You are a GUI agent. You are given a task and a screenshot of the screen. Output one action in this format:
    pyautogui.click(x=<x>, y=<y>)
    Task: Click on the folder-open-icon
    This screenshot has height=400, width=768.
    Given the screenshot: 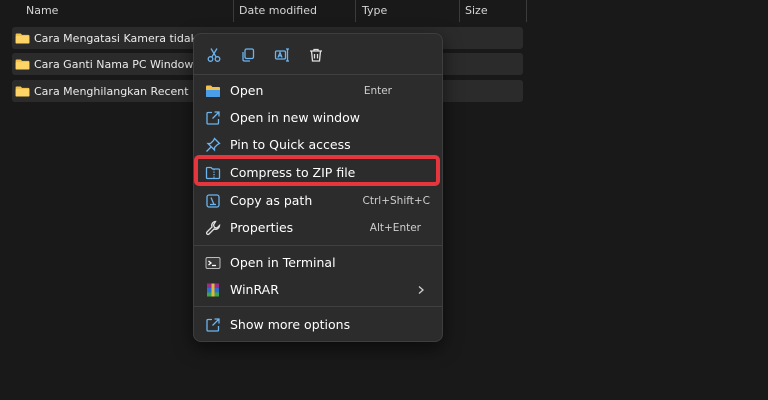 What is the action you would take?
    pyautogui.click(x=213, y=91)
    